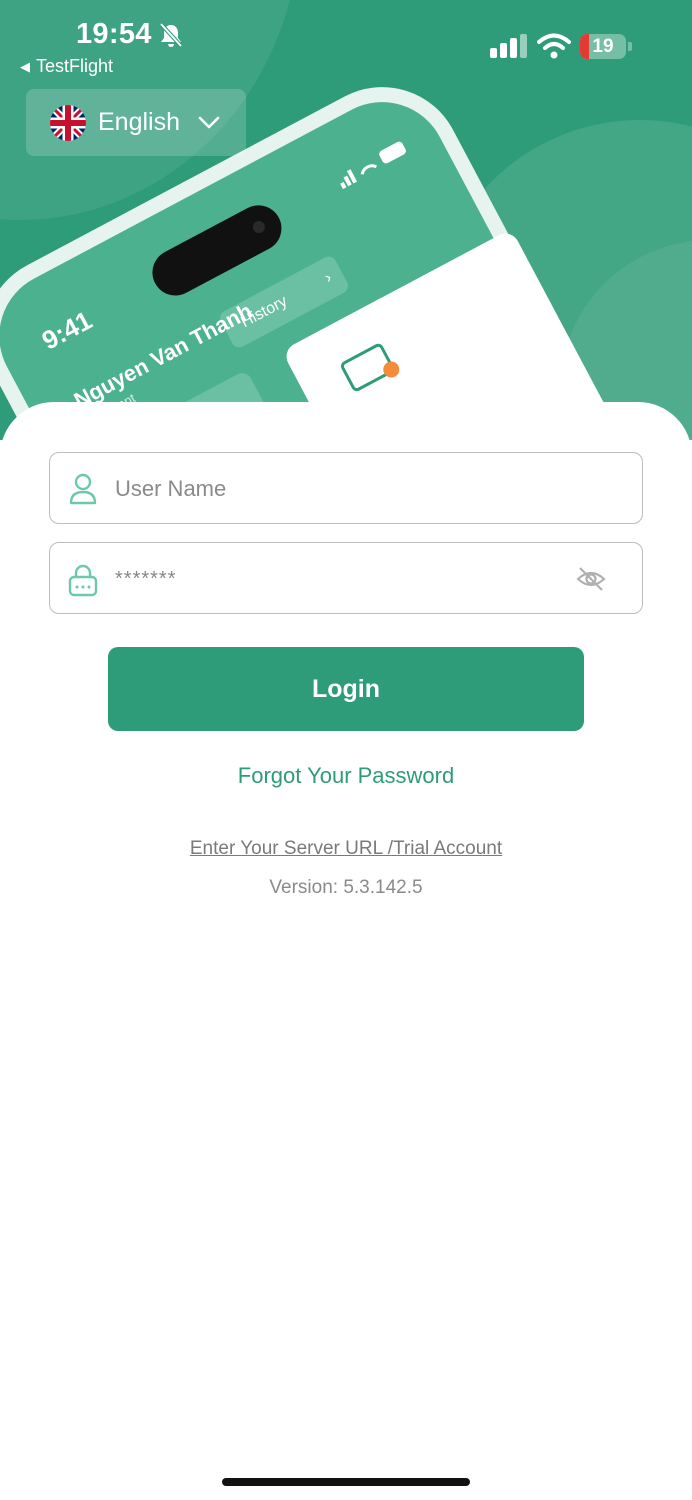  What do you see at coordinates (171, 37) in the screenshot?
I see `bell-slash-icon` at bounding box center [171, 37].